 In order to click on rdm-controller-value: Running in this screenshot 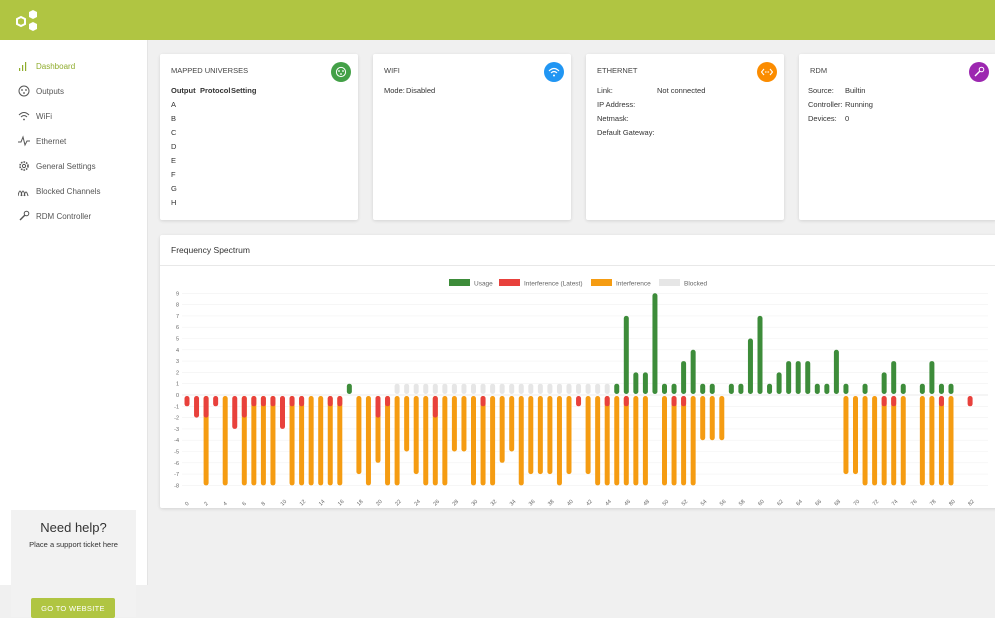, I will do `click(859, 104)`.